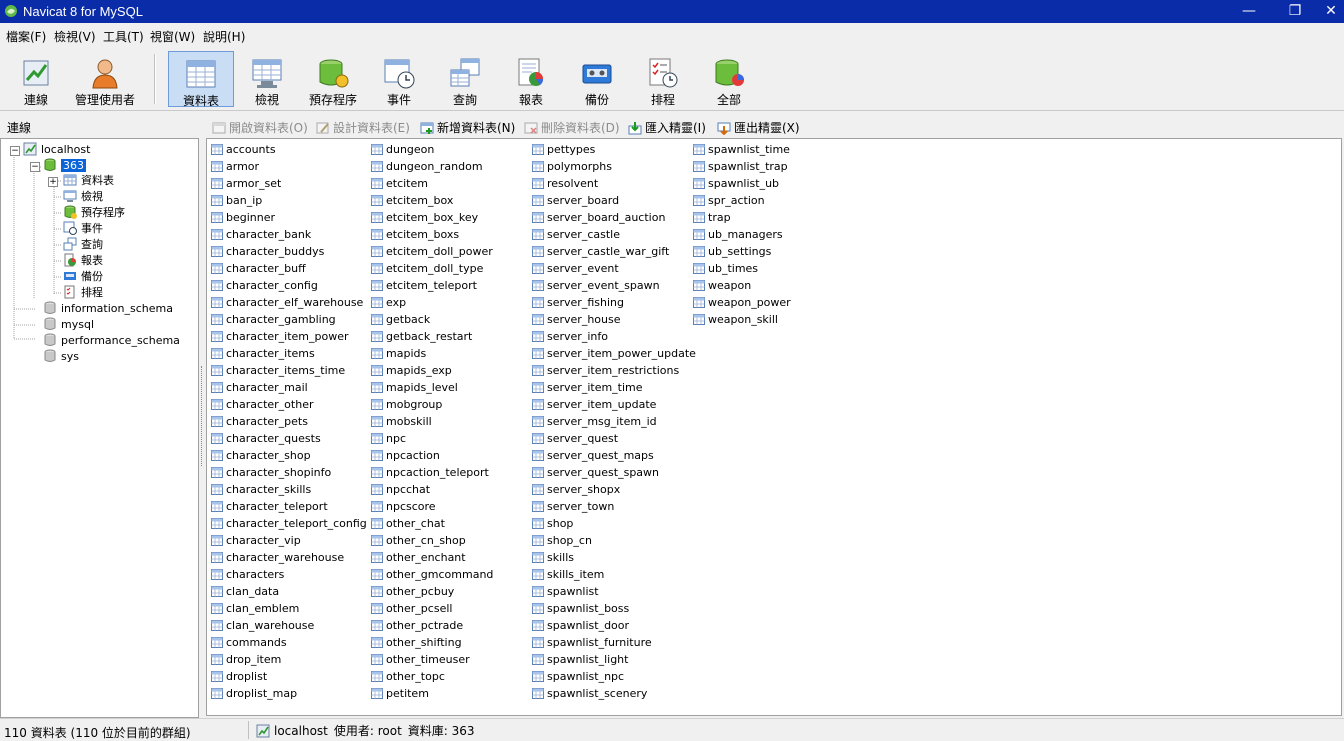 The height and width of the screenshot is (741, 1344). I want to click on tables-button: 資料表, so click(201, 79).